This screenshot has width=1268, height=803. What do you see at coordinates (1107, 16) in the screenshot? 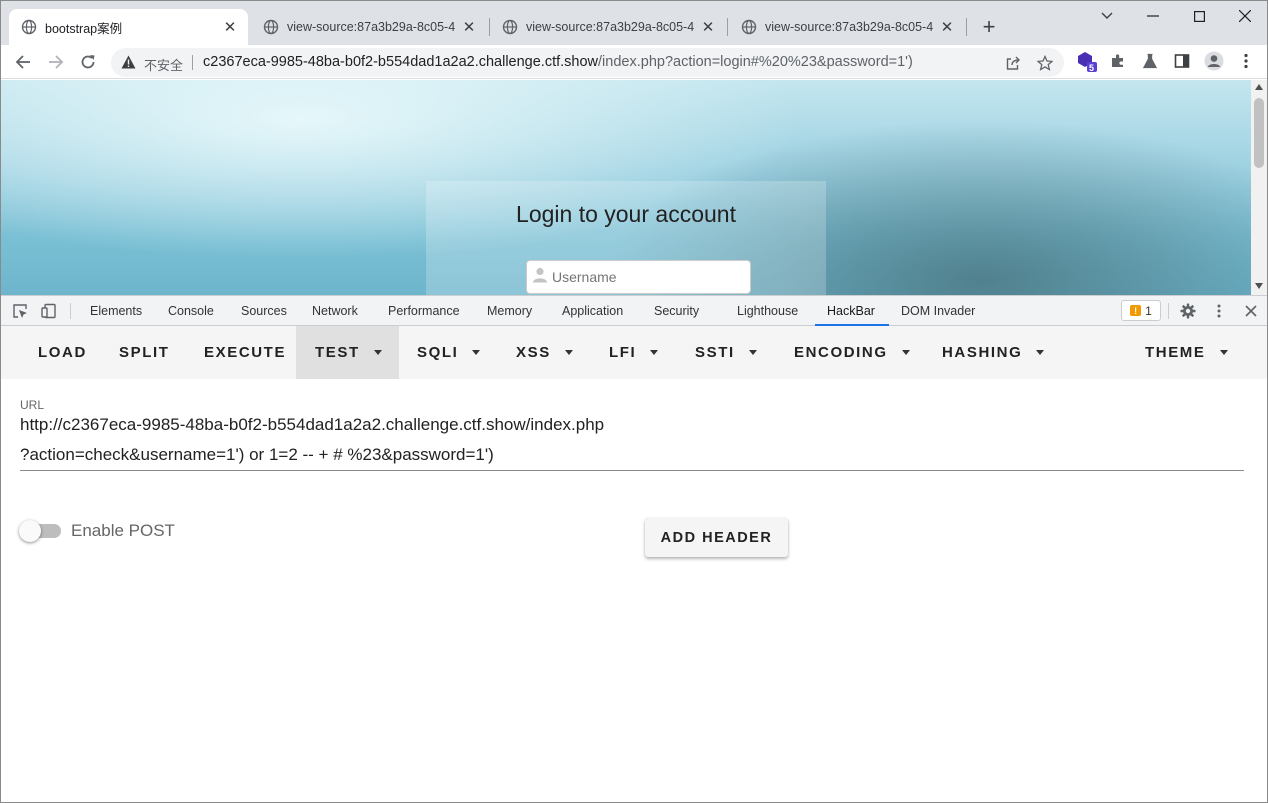
I see `tab-search-chevron-icon` at bounding box center [1107, 16].